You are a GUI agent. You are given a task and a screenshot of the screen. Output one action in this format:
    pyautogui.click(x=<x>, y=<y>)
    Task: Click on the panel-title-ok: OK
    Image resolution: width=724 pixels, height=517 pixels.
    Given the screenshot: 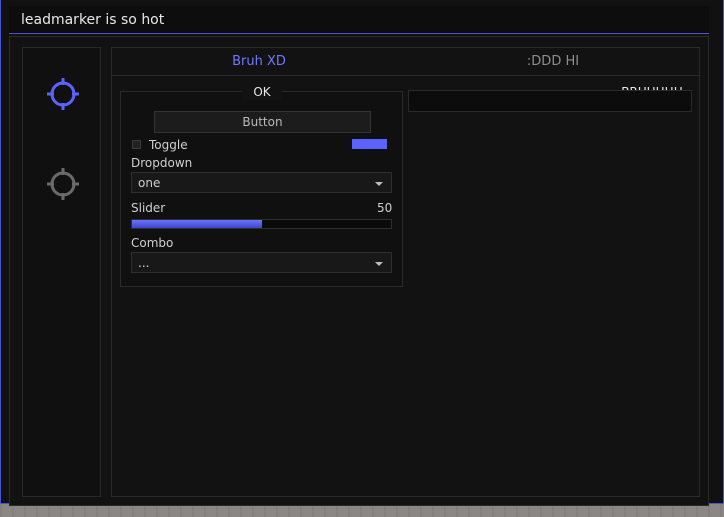 What is the action you would take?
    pyautogui.click(x=262, y=92)
    